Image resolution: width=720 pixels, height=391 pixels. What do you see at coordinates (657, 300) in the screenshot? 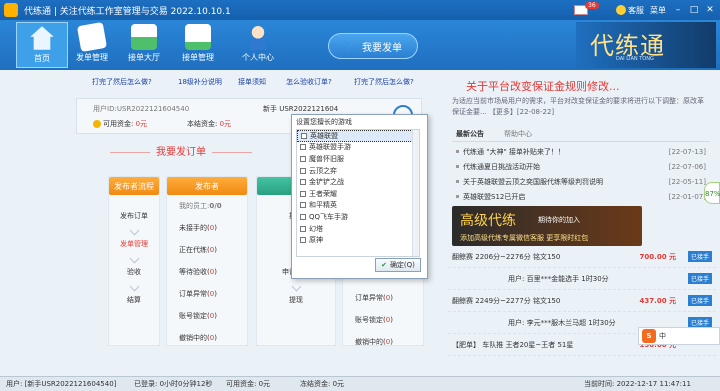
I see `order-price: 437.00 元` at bounding box center [657, 300].